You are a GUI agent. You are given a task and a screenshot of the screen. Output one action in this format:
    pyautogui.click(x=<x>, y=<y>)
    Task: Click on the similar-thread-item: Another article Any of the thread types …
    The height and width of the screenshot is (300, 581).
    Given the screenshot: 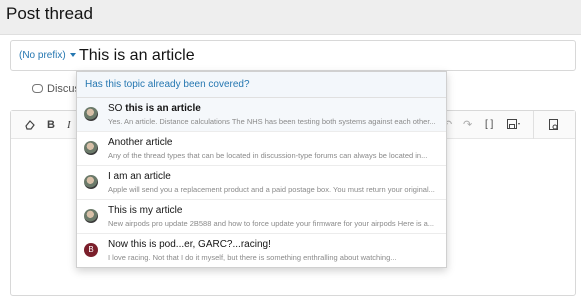 What is the action you would take?
    pyautogui.click(x=261, y=149)
    